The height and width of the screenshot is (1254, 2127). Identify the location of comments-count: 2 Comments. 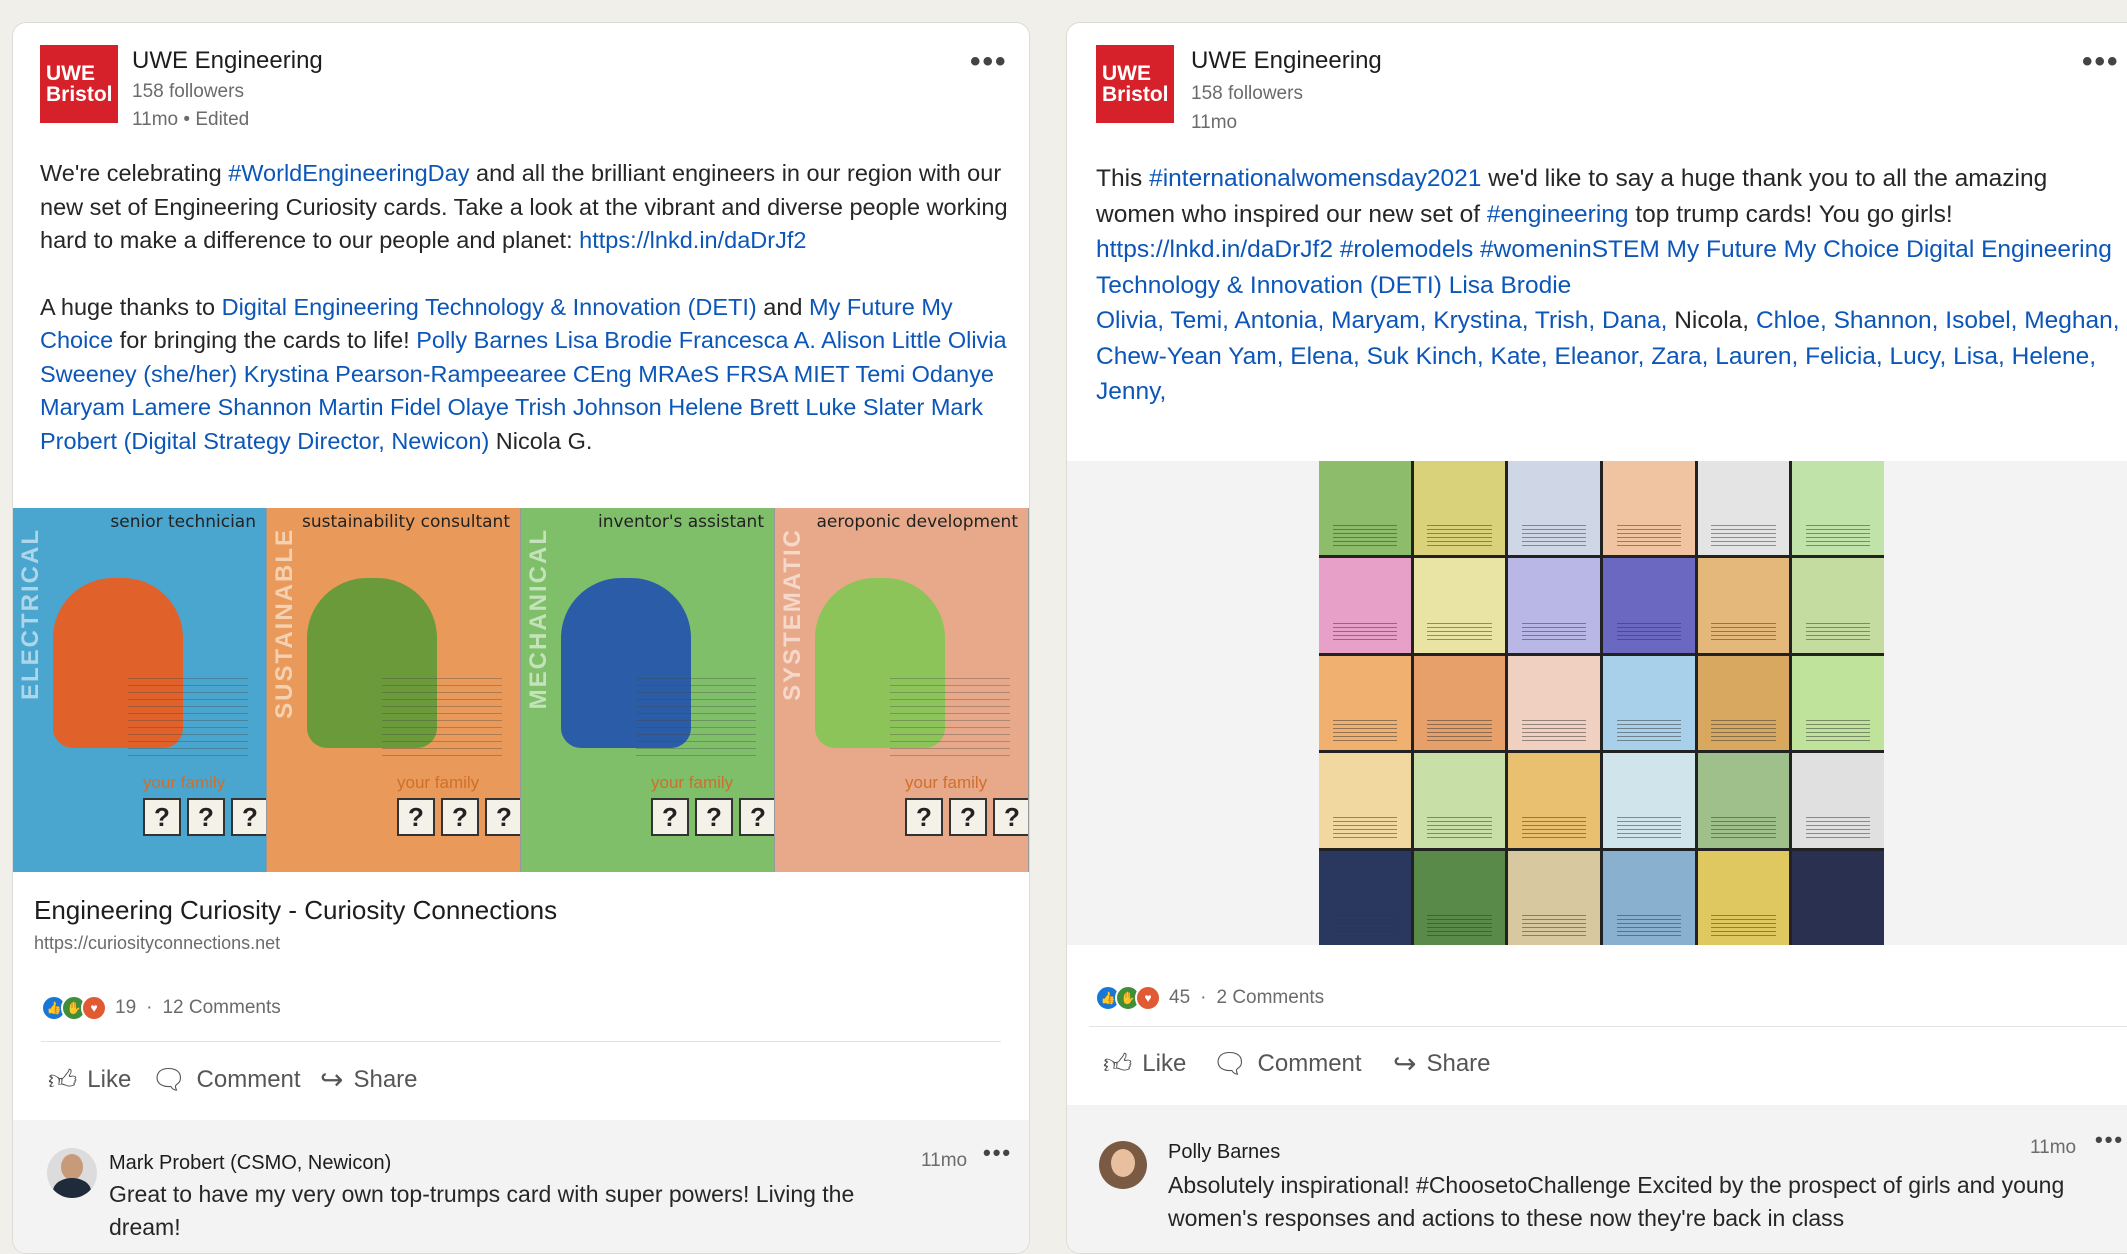
(1270, 998).